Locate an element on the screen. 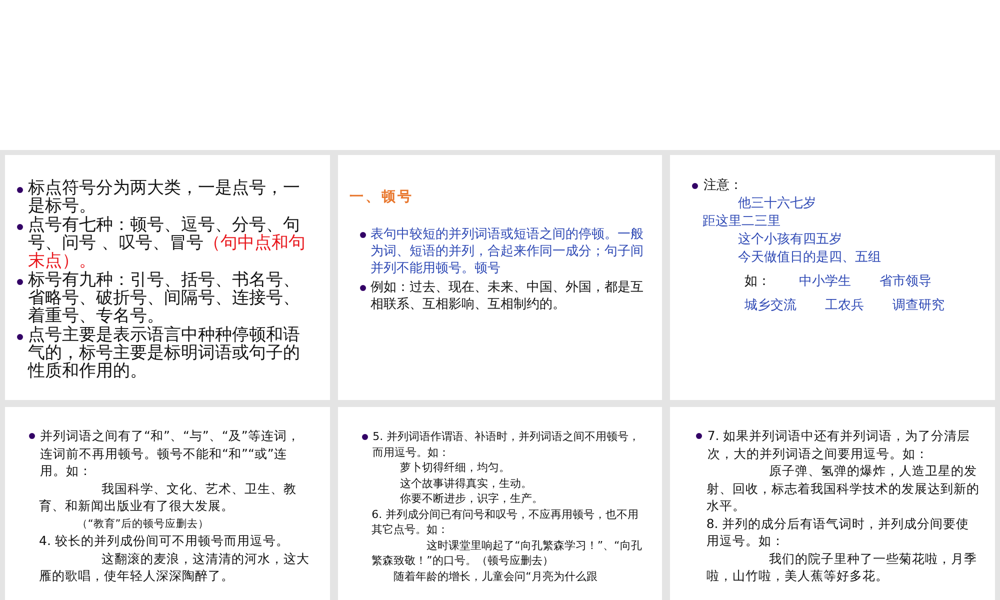  slide-text: 这翻滚的麦浪，这清清的河水，这大雁的歌唱，使年轻人深深陶醉了。 is located at coordinates (174, 567).